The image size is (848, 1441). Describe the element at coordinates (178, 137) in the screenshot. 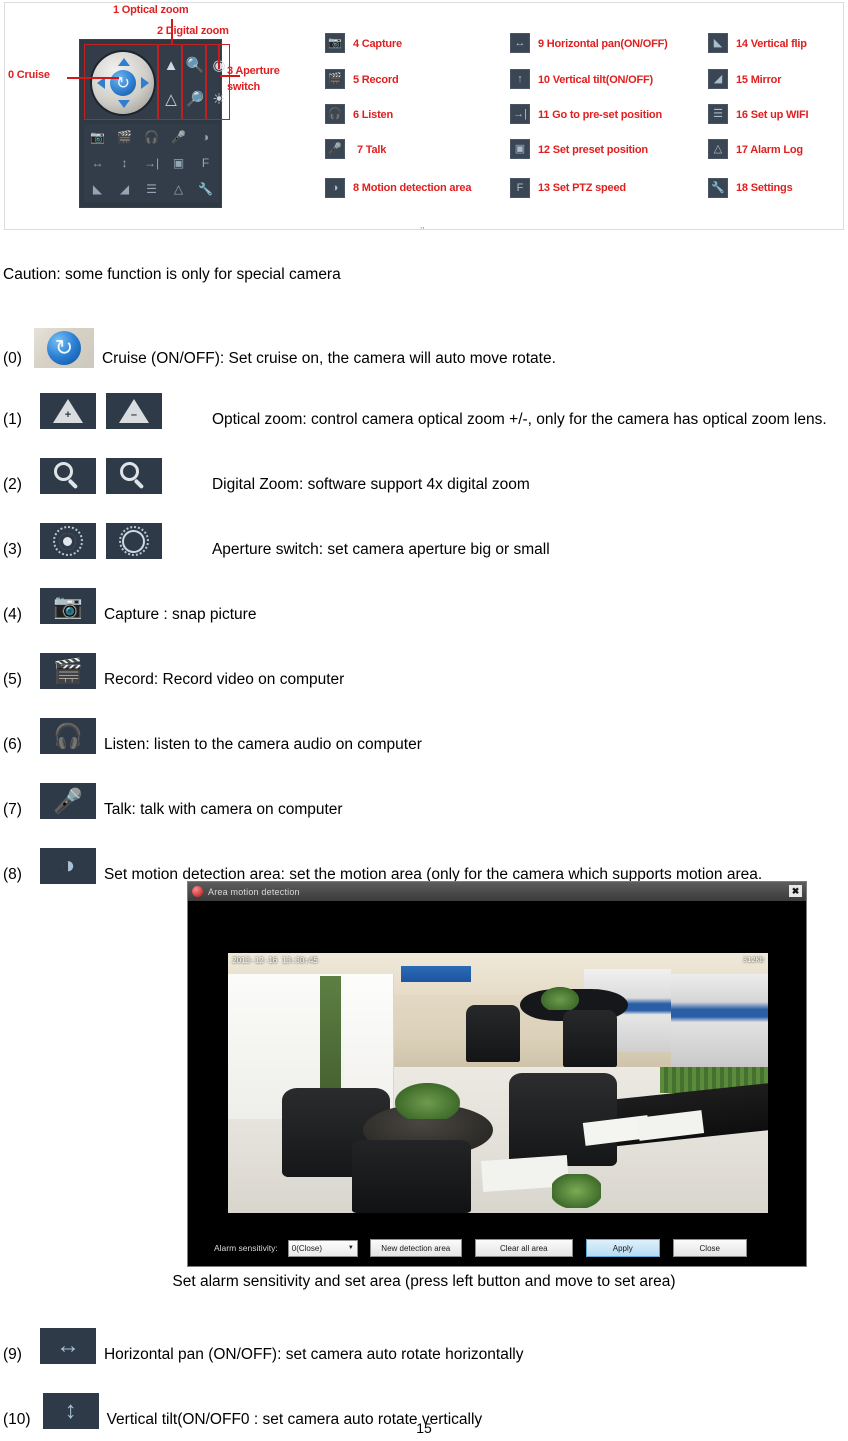

I see `talk-icon: 🎤` at that location.